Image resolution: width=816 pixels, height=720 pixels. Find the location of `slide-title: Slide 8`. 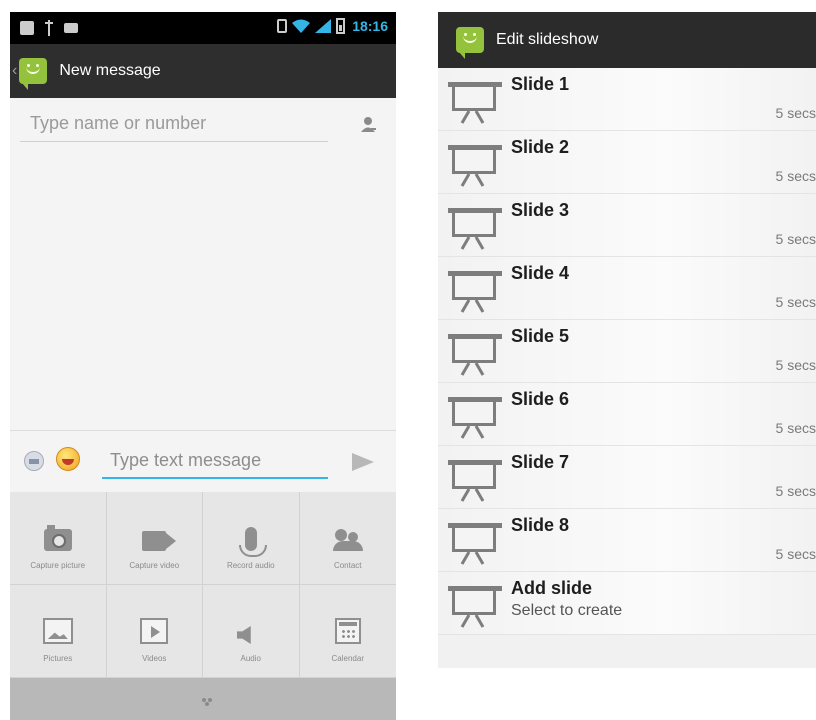

slide-title: Slide 8 is located at coordinates (540, 525).